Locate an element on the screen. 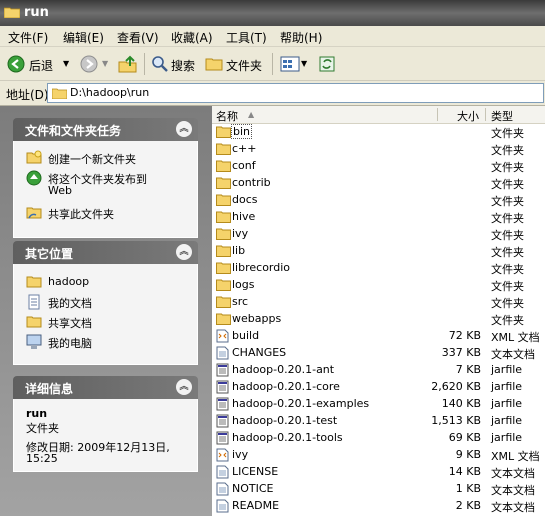  file-row: librecordio 文件夹 is located at coordinates (378, 267).